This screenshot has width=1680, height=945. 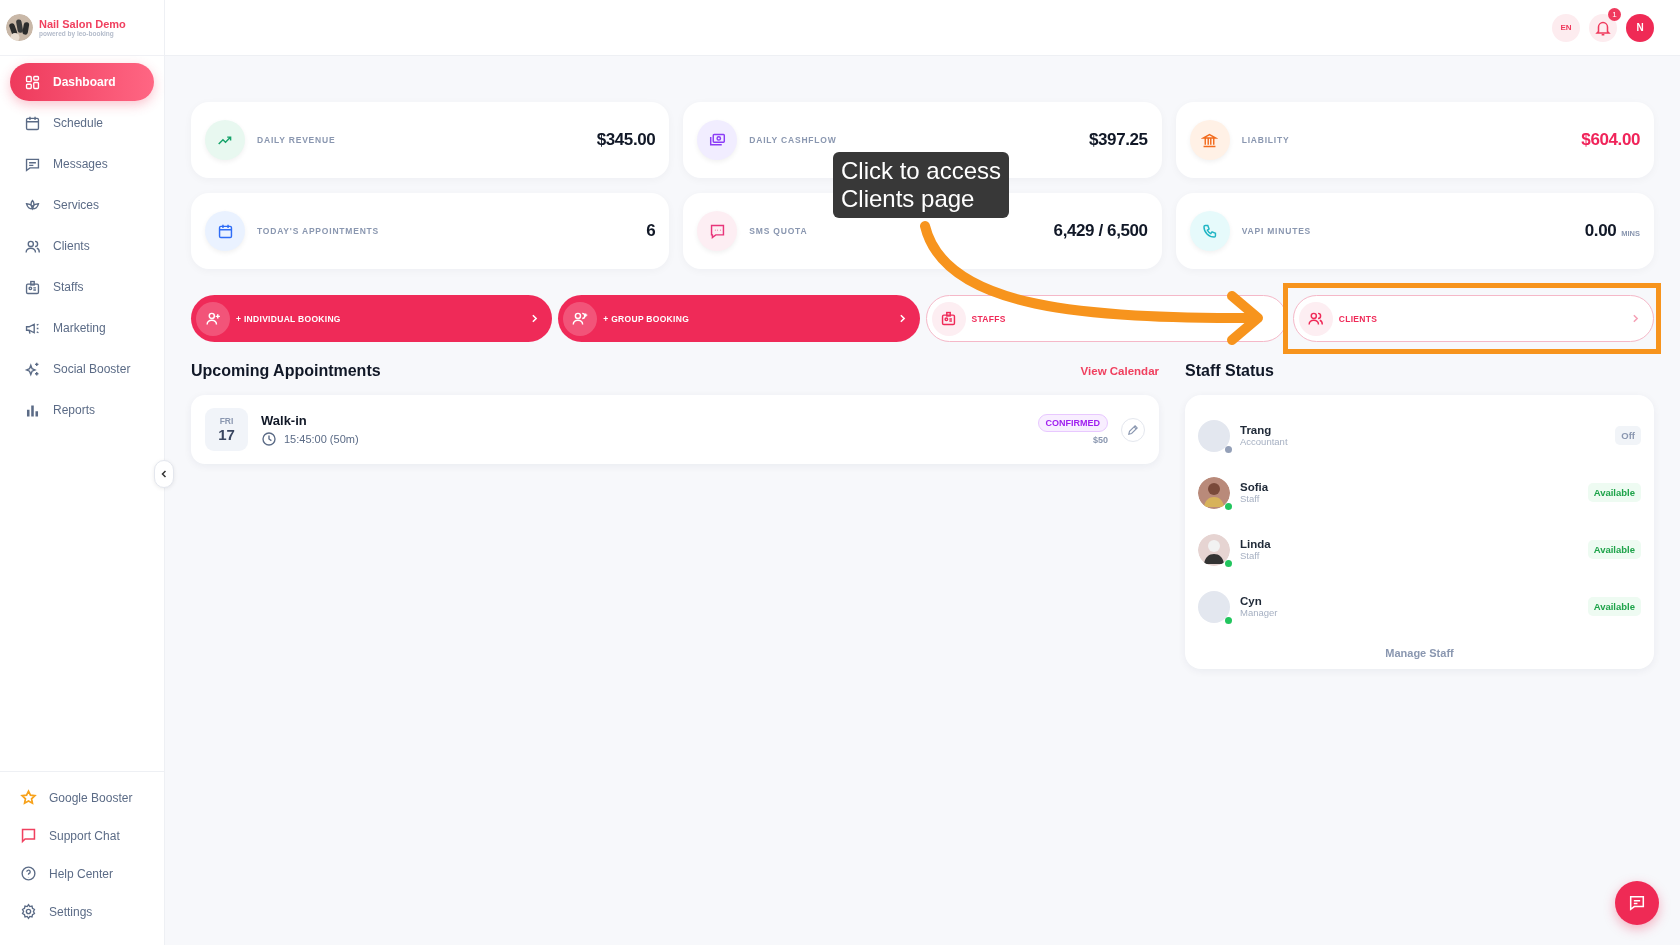 What do you see at coordinates (92, 835) in the screenshot?
I see `nav-item: Support Chat` at bounding box center [92, 835].